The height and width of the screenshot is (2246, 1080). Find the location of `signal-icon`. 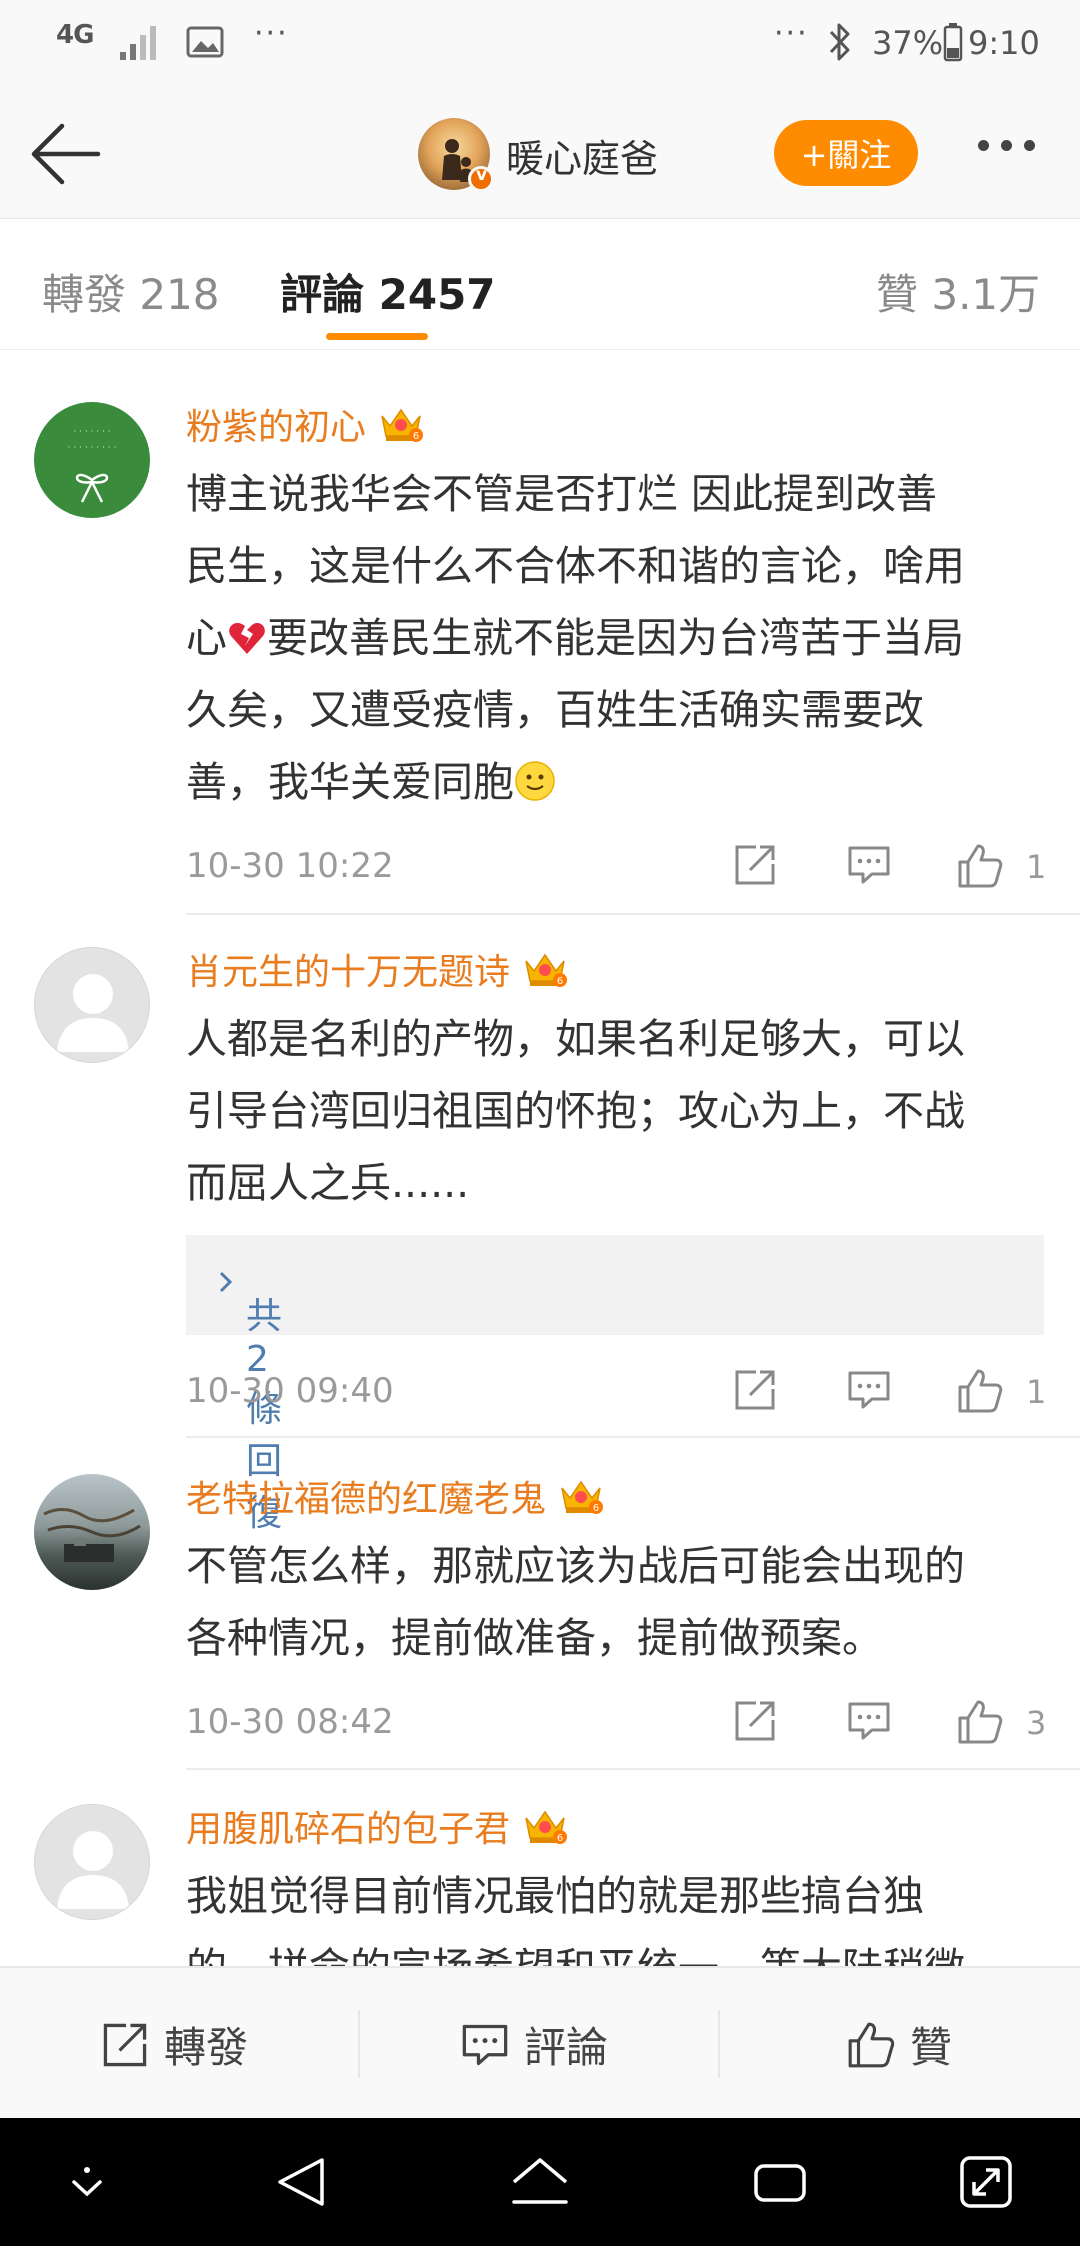

signal-icon is located at coordinates (139, 42).